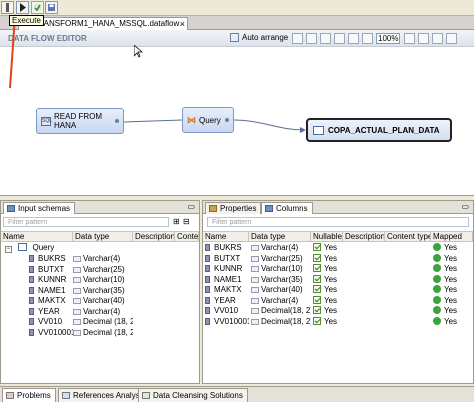 This screenshot has height=402, width=474. I want to click on tab-references-label: References Analysis, so click(109, 395).